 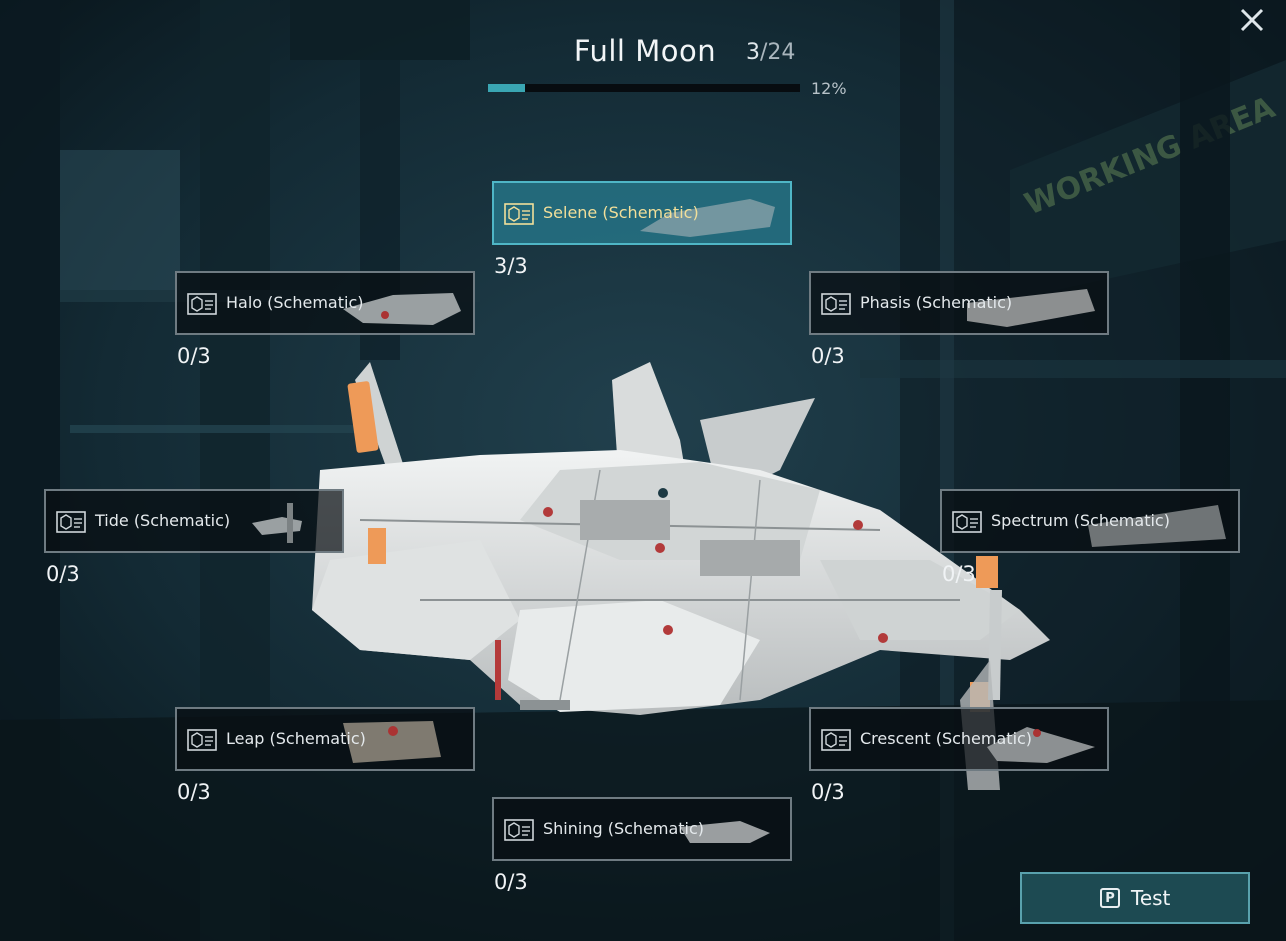 I want to click on slot-selene: Selene (Schematic), so click(x=642, y=213).